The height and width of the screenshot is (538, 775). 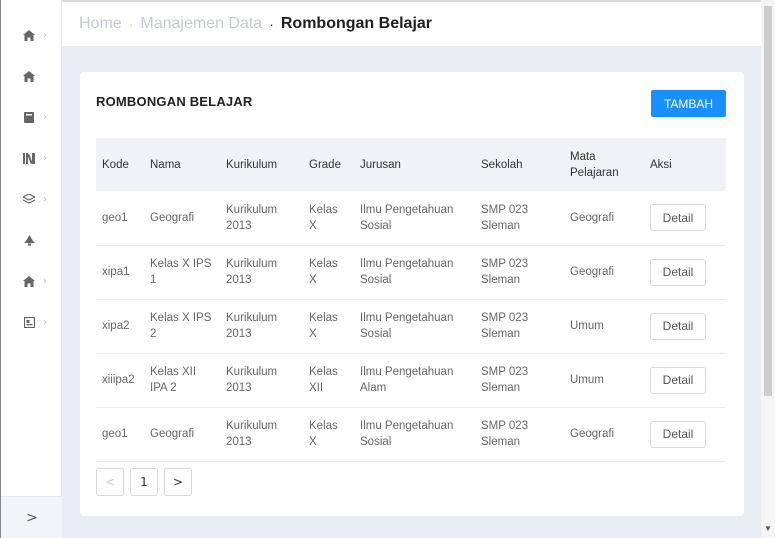 I want to click on sidebar-item-4: ›, so click(x=32, y=158).